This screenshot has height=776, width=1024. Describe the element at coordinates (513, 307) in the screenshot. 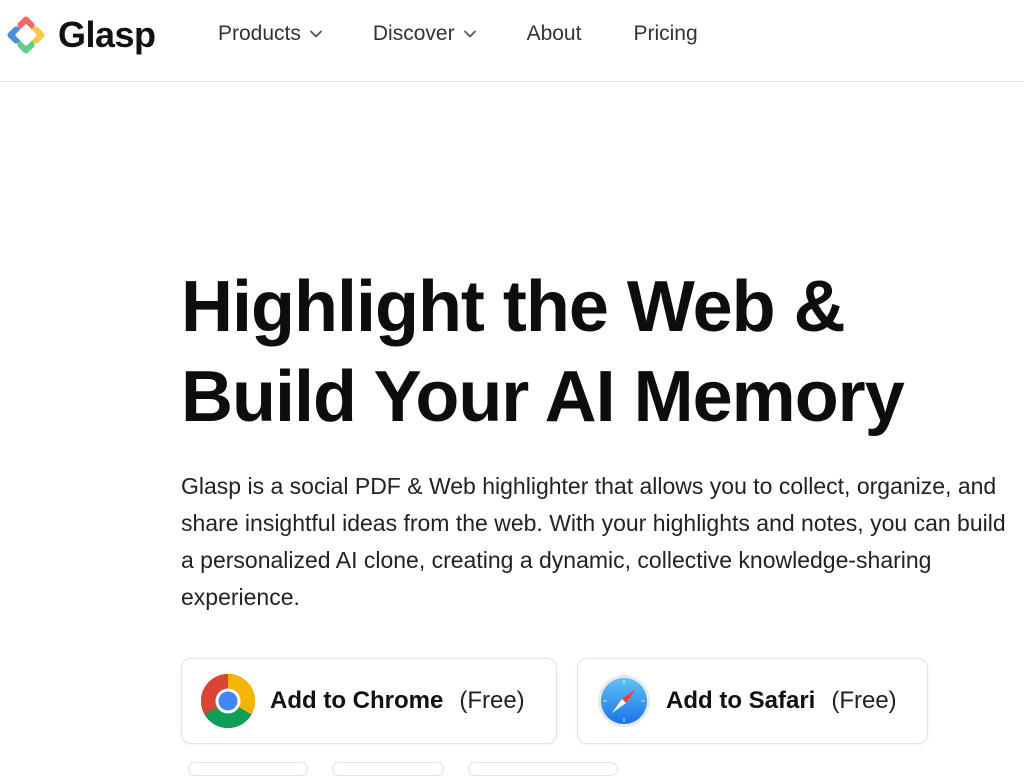

I see `hero-title-line-1: Highlight the Web &` at that location.